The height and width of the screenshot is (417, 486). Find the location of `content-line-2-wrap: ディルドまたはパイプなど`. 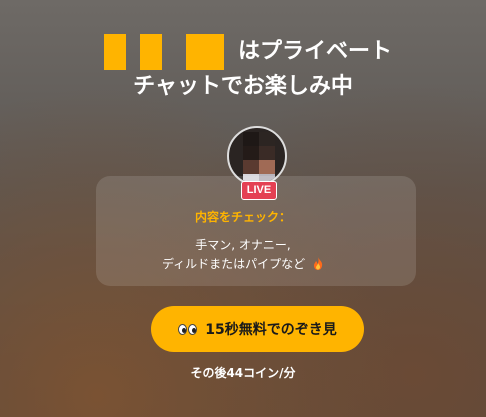

content-line-2-wrap: ディルドまたはパイプなど is located at coordinates (243, 264).